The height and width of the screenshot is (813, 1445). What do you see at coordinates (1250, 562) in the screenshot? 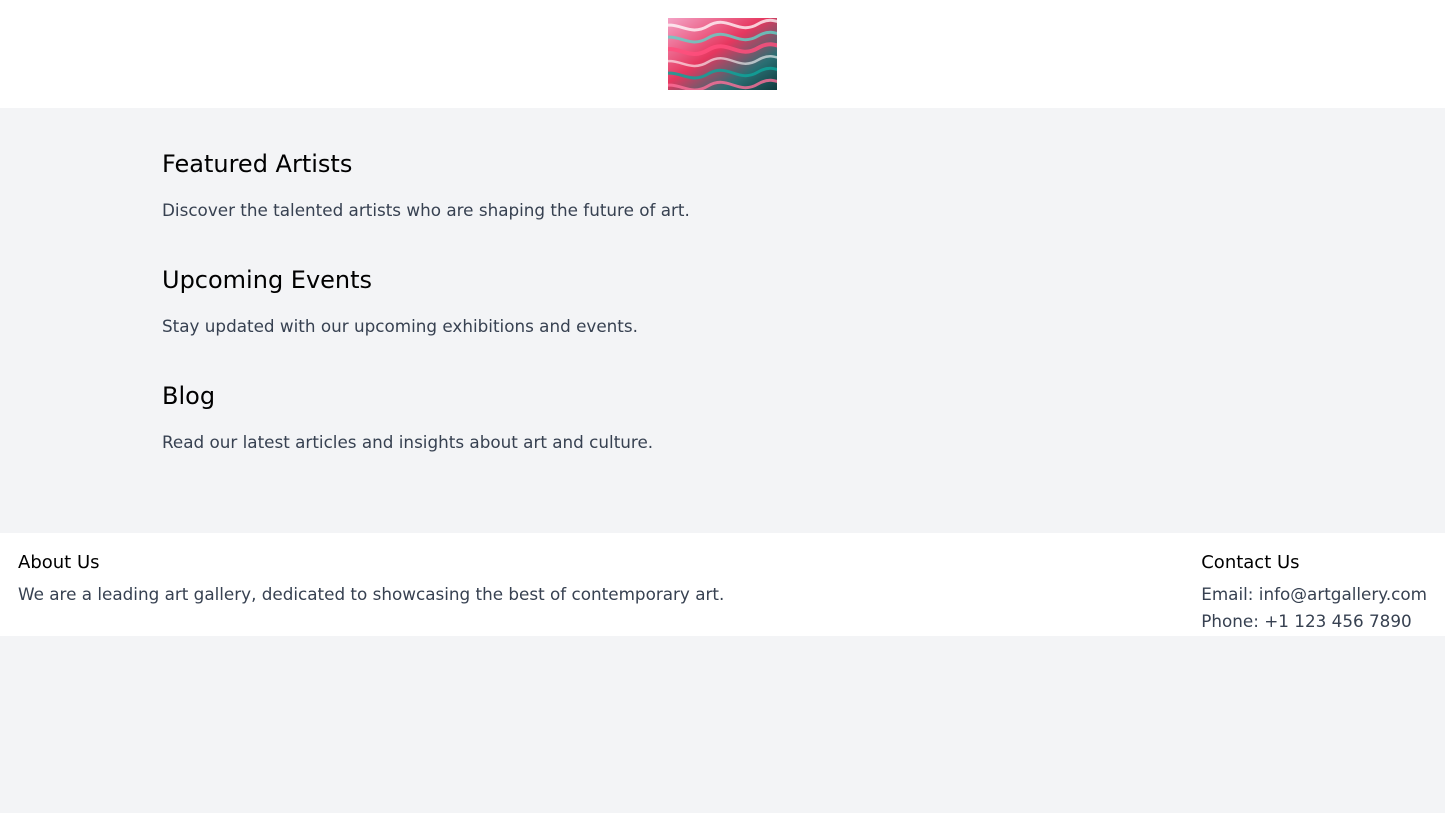
I see `contact-us-title: Contact Us` at bounding box center [1250, 562].